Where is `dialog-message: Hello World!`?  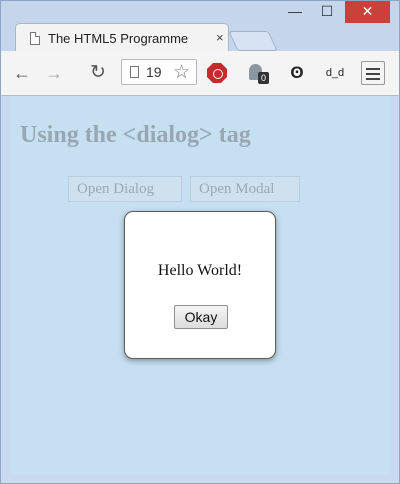
dialog-message: Hello World! is located at coordinates (200, 270).